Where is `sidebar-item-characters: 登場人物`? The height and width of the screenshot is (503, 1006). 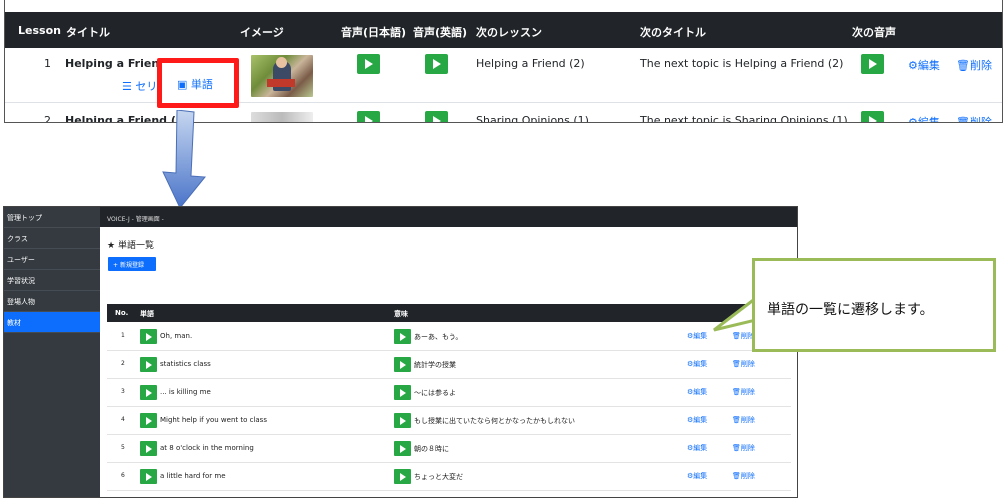 sidebar-item-characters: 登場人物 is located at coordinates (52, 301).